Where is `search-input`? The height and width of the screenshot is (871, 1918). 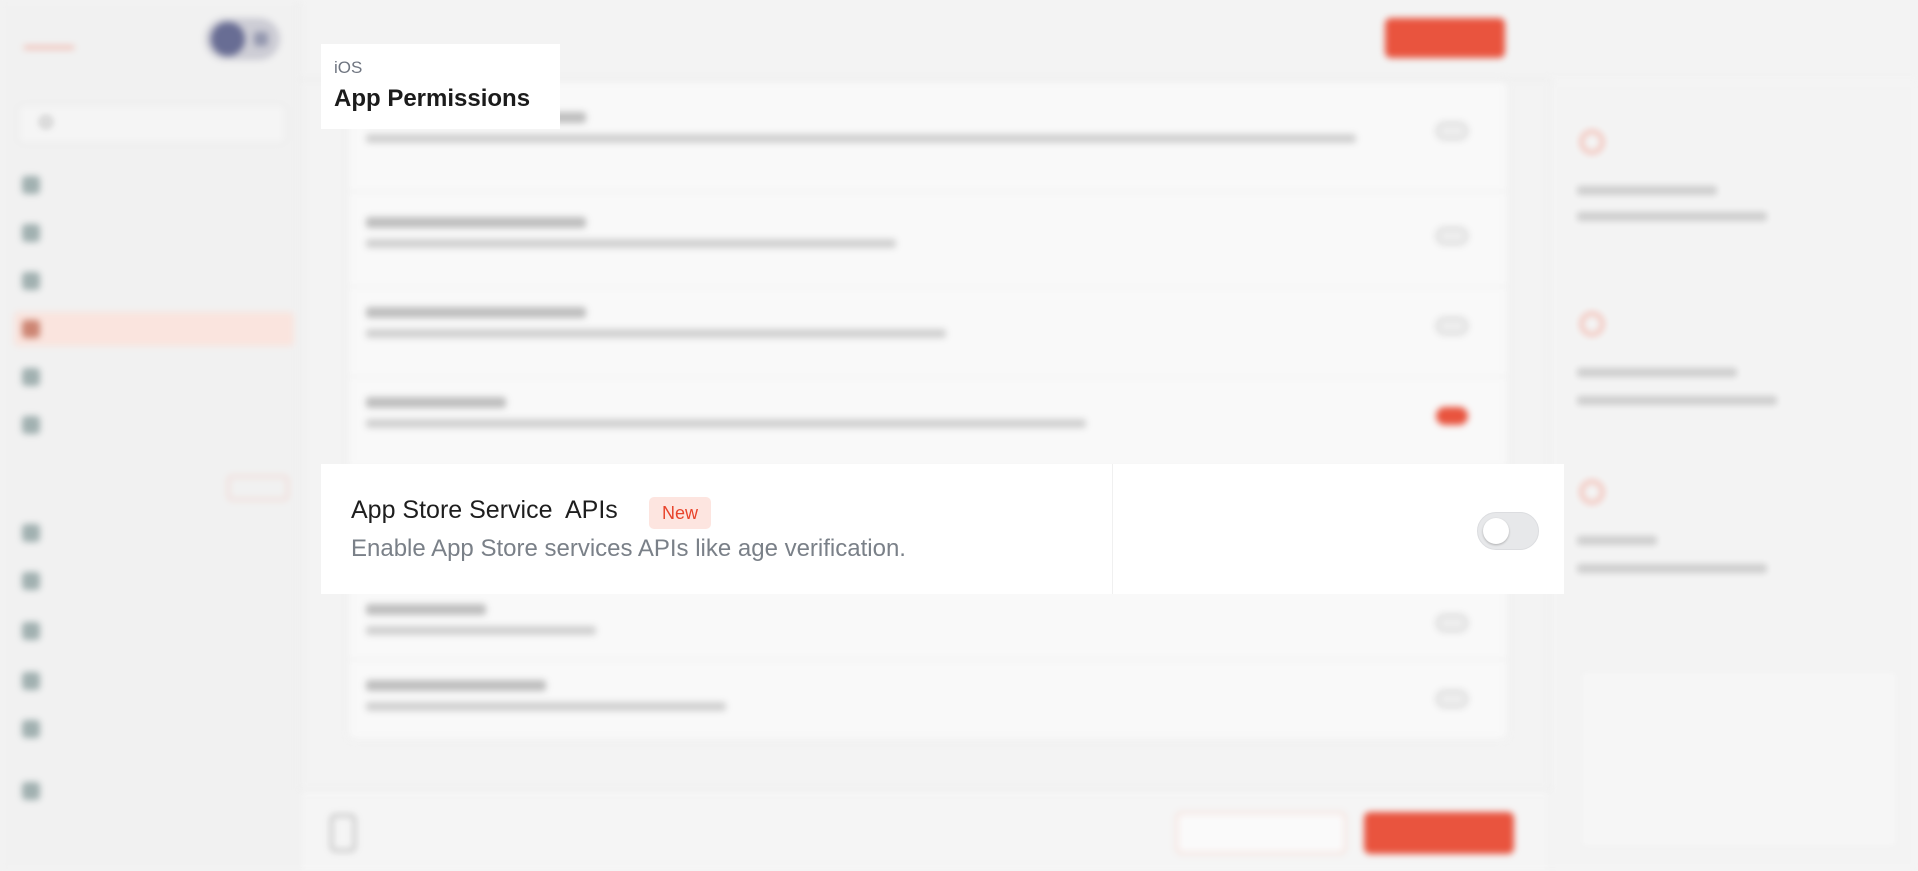 search-input is located at coordinates (152, 124).